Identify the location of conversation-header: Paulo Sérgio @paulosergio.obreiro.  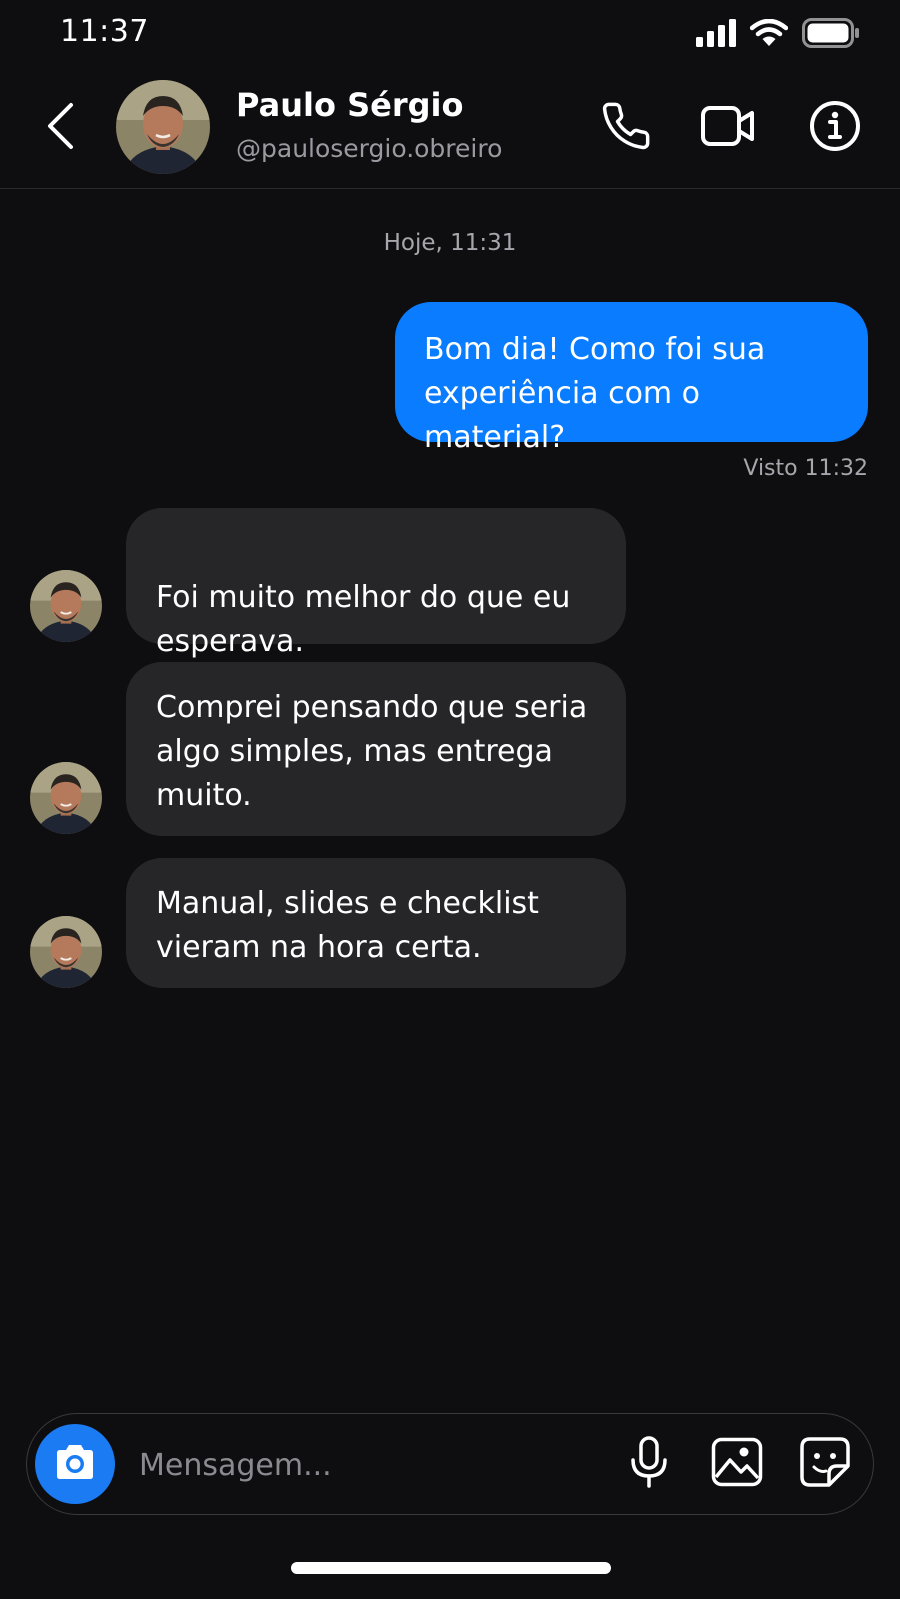
(450, 129).